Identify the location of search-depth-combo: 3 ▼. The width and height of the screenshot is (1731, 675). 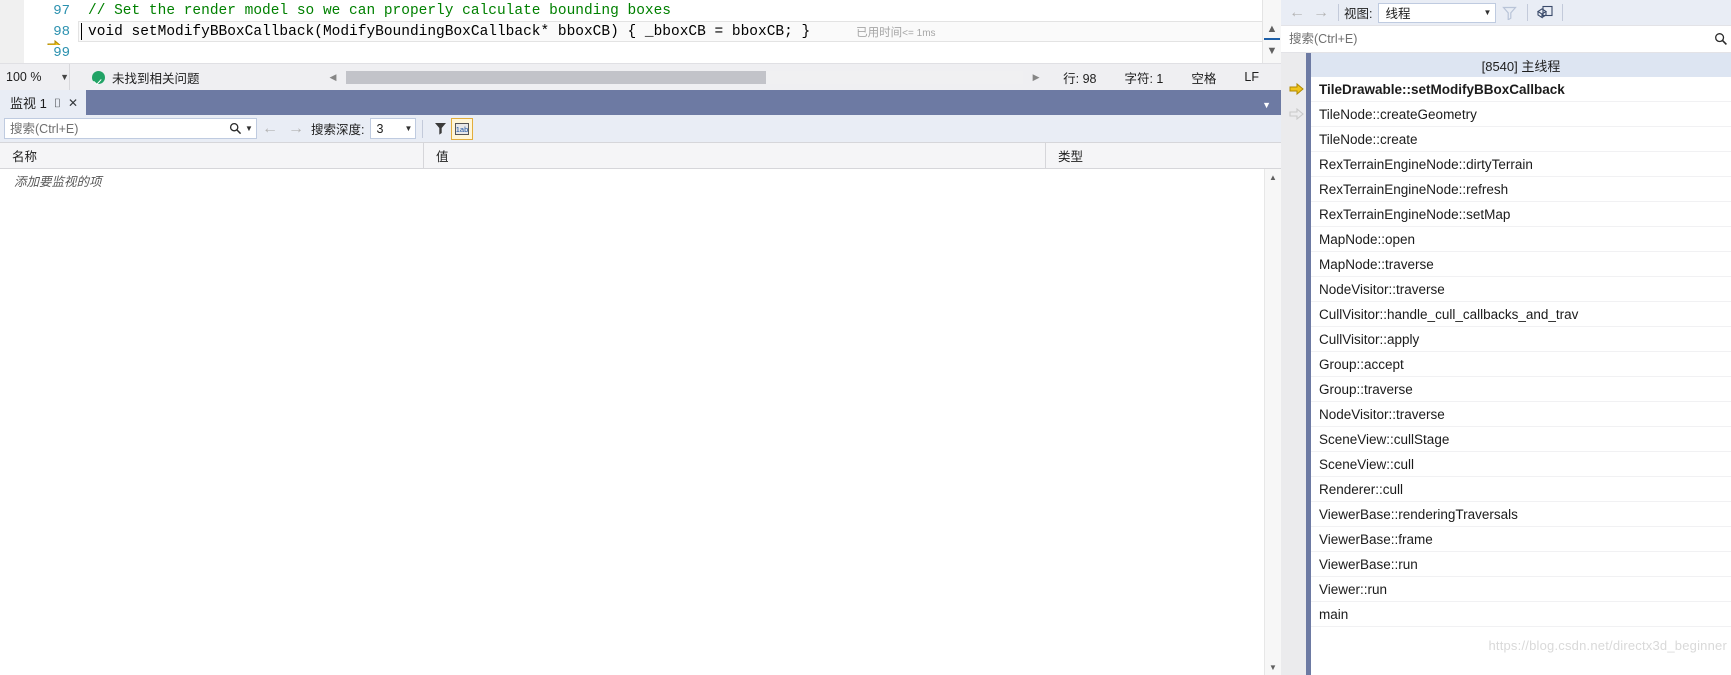
(393, 128).